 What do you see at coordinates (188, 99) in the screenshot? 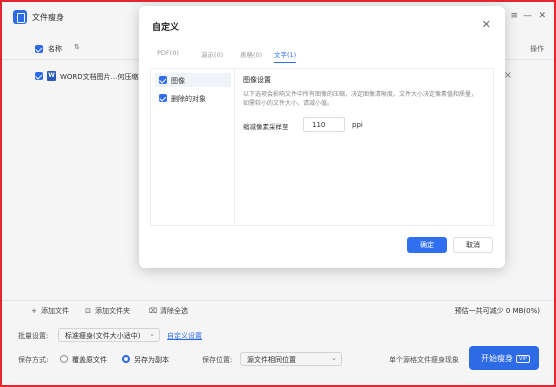
I see `sidebar-item-label: 删除的对象` at bounding box center [188, 99].